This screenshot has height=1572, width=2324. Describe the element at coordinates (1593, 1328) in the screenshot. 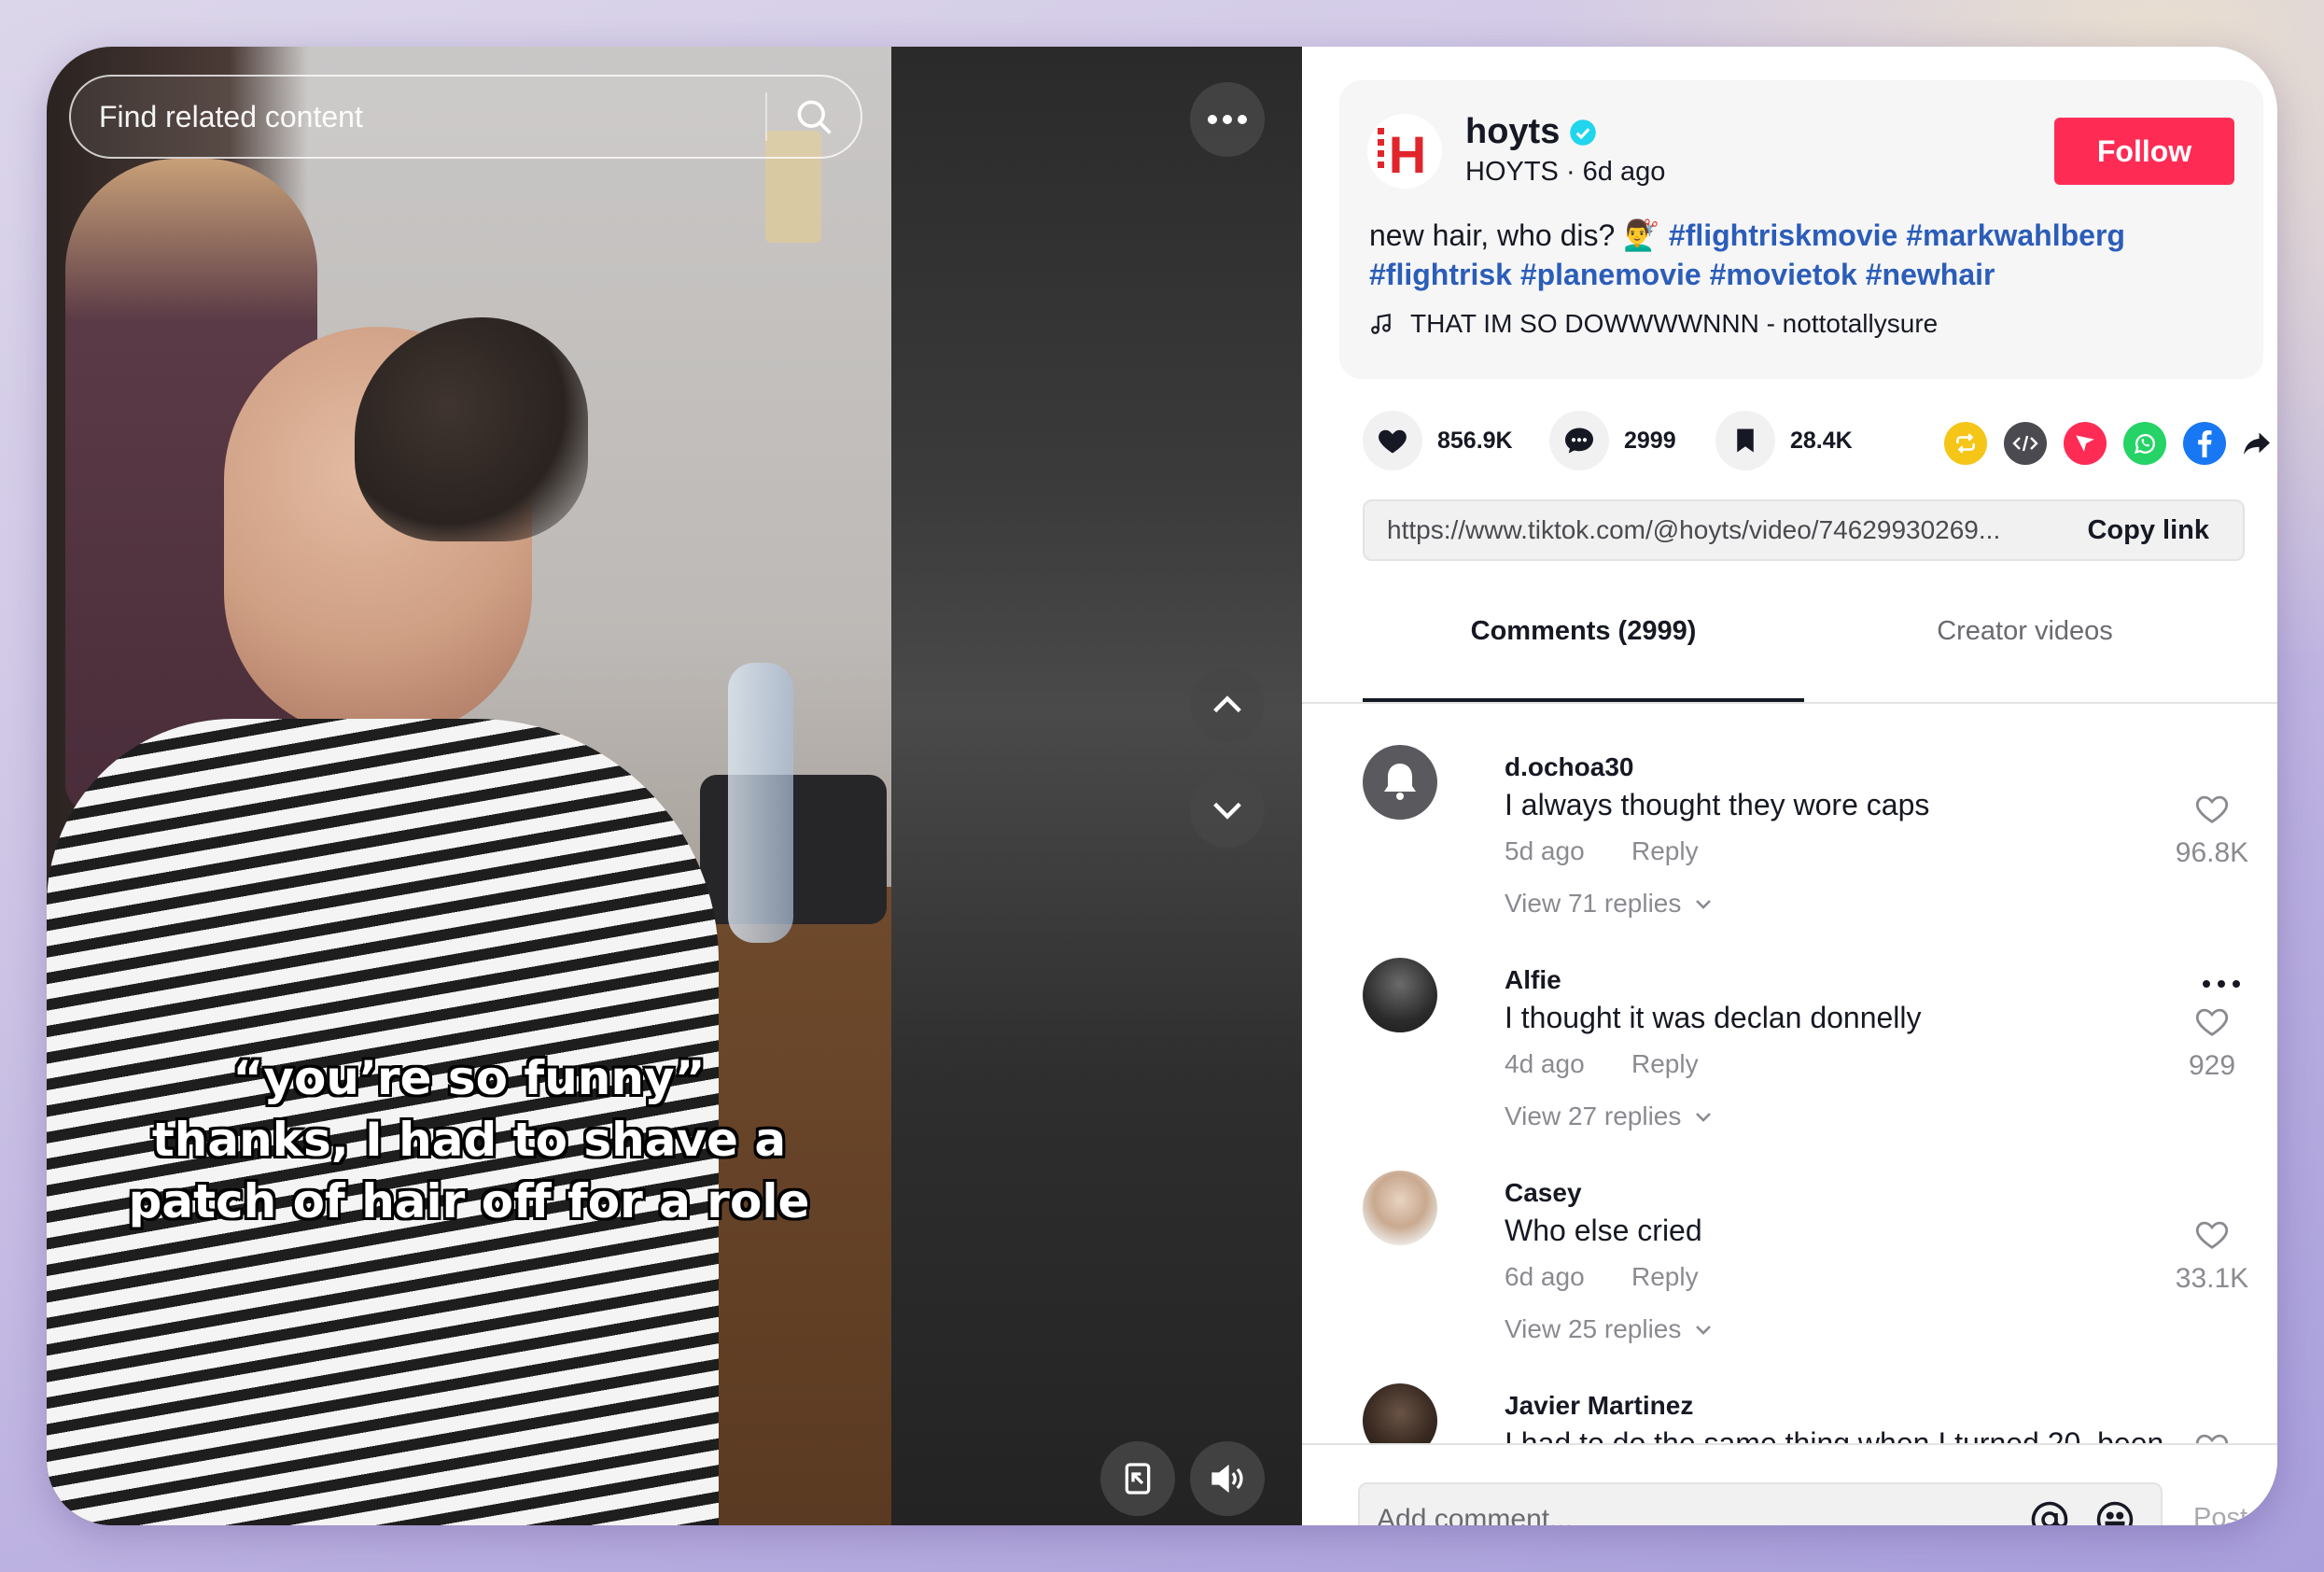

I see `view-replies-label: View 25 replies` at that location.